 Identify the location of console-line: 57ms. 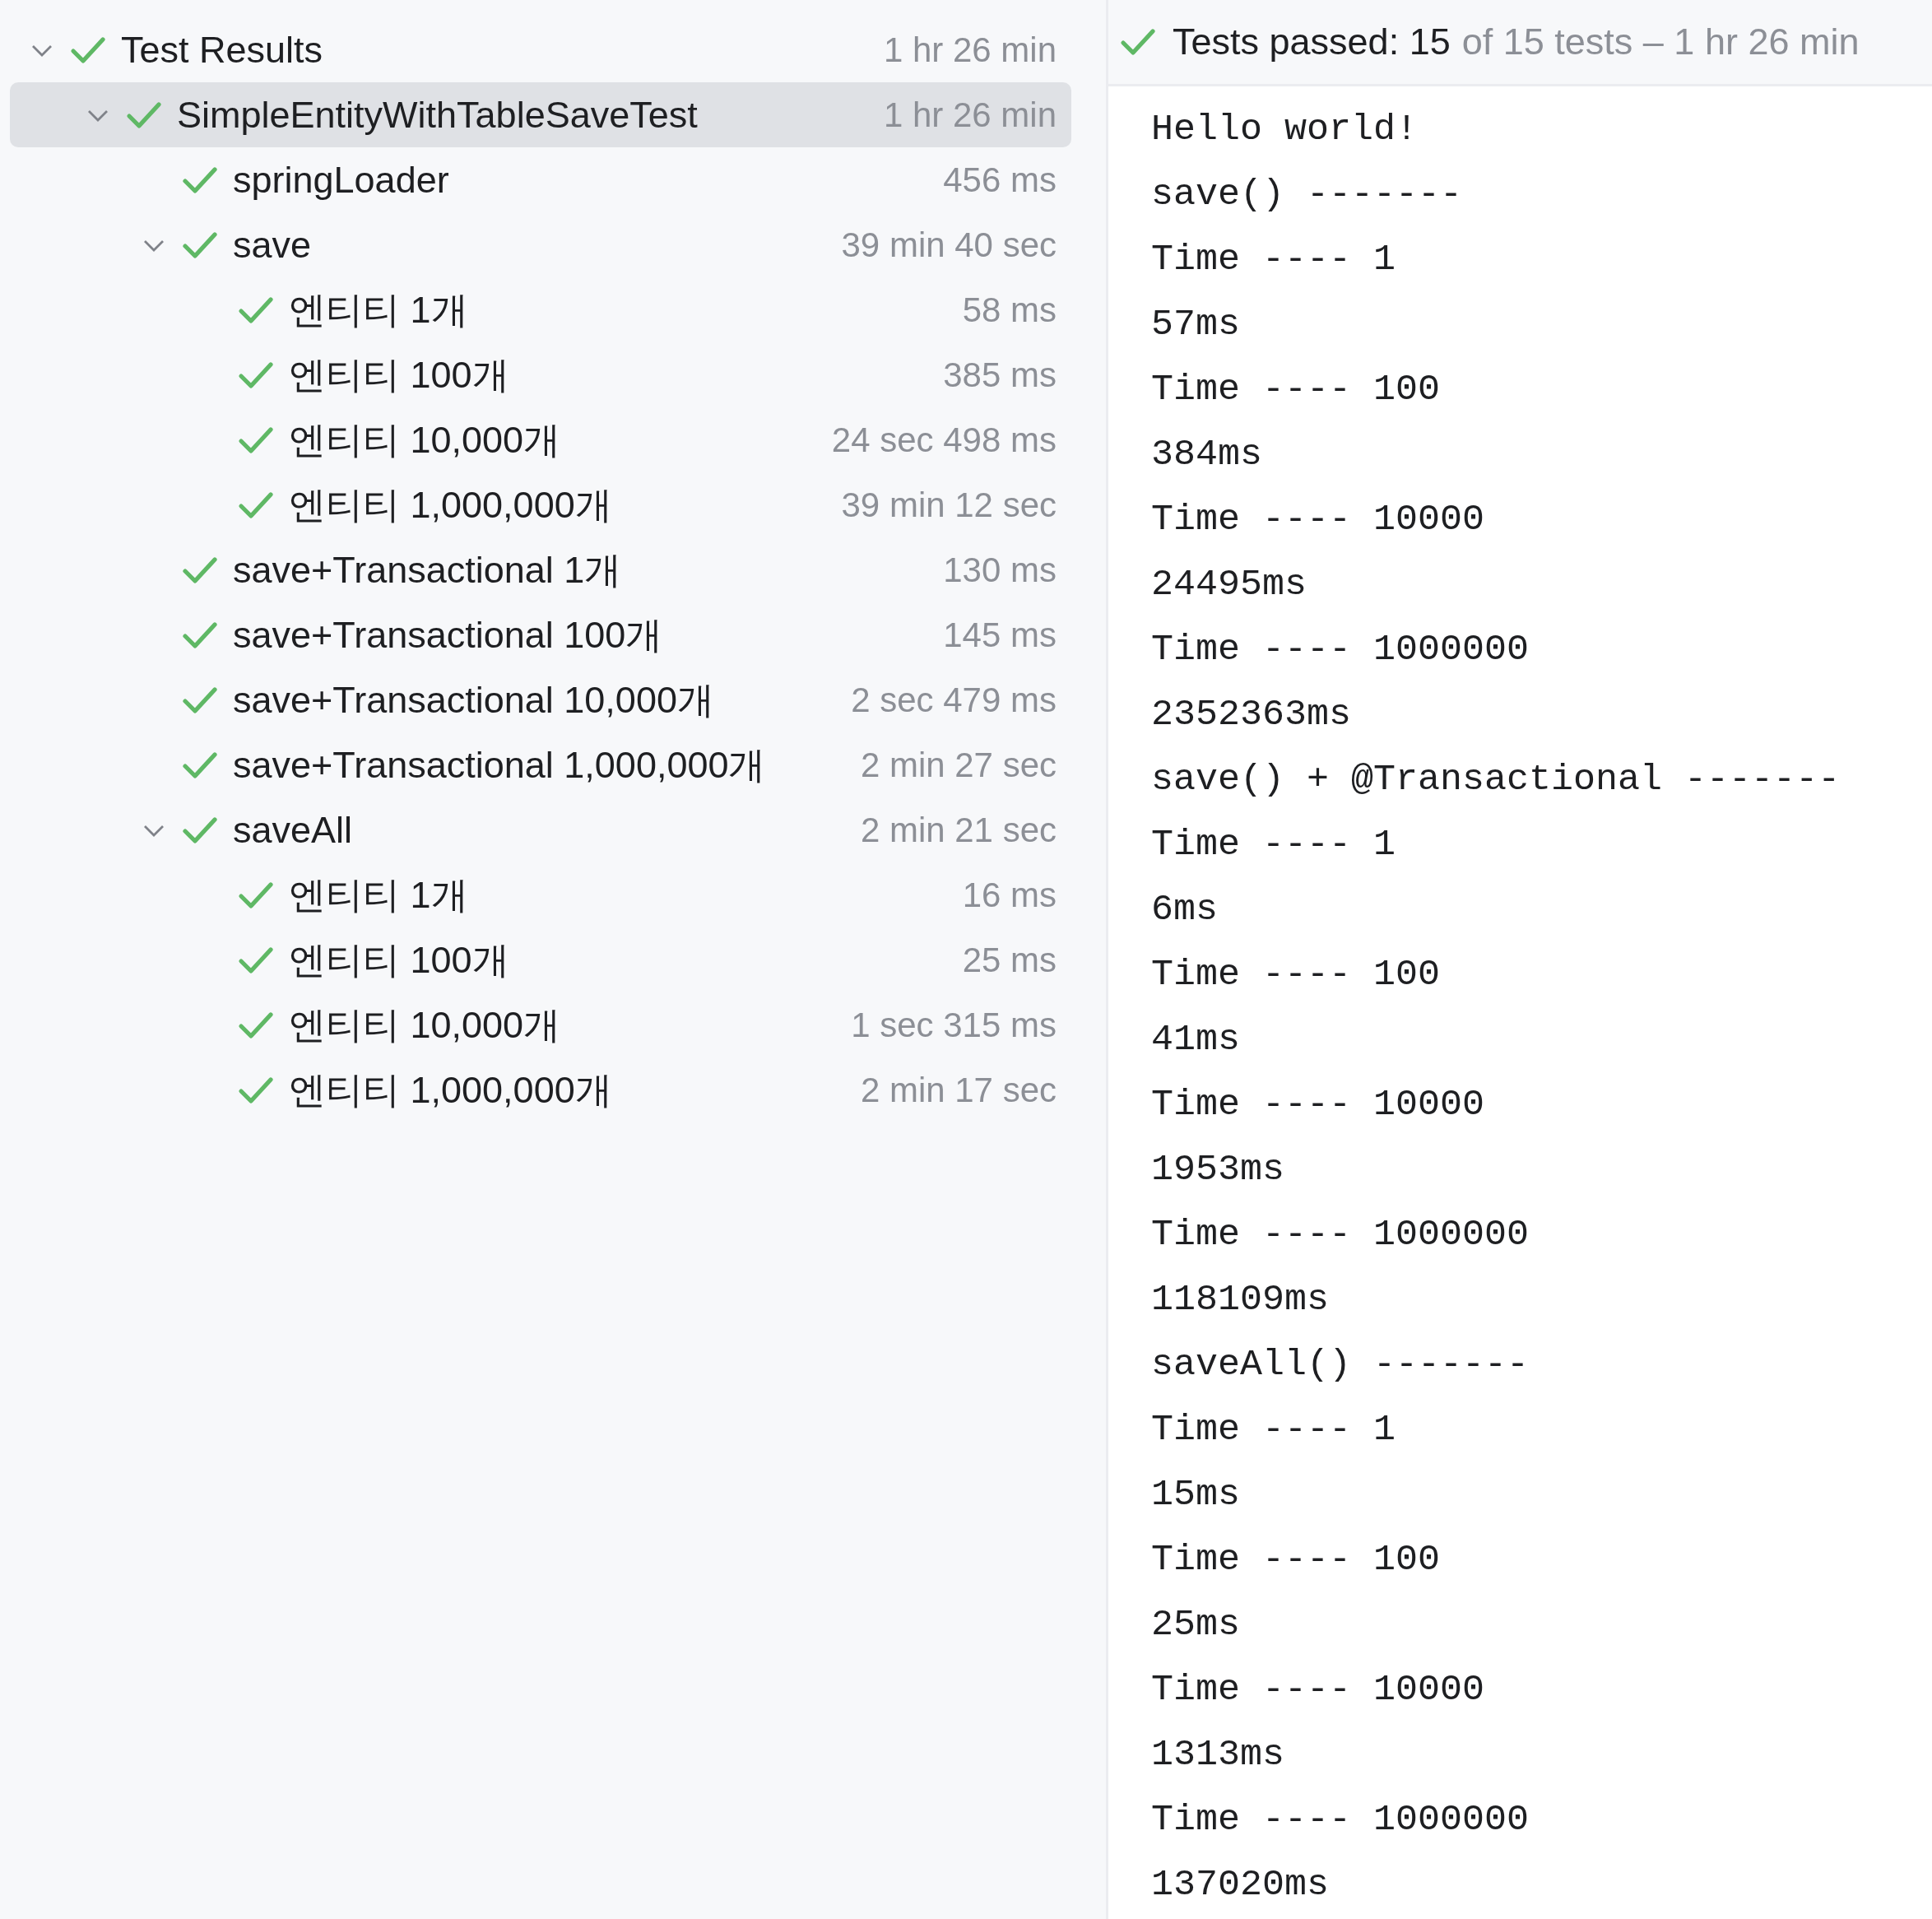
(1196, 325).